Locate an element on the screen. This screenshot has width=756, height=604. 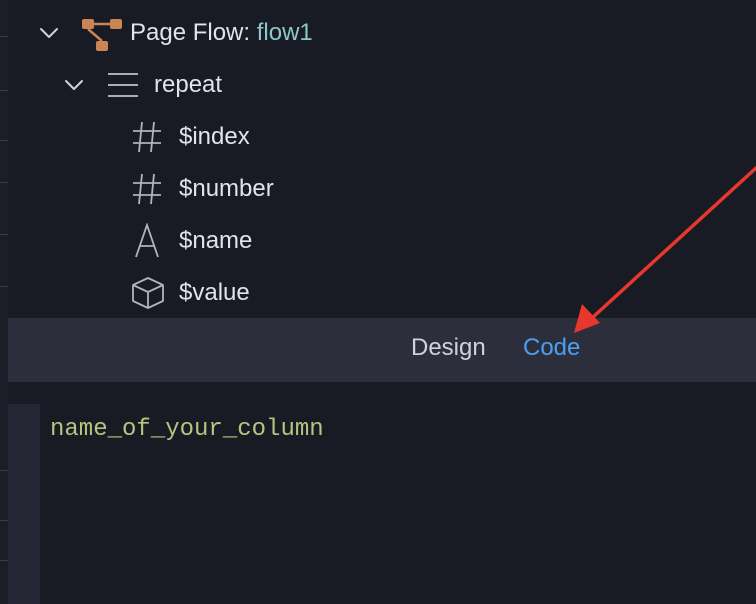
tab-code: Code is located at coordinates (551, 348).